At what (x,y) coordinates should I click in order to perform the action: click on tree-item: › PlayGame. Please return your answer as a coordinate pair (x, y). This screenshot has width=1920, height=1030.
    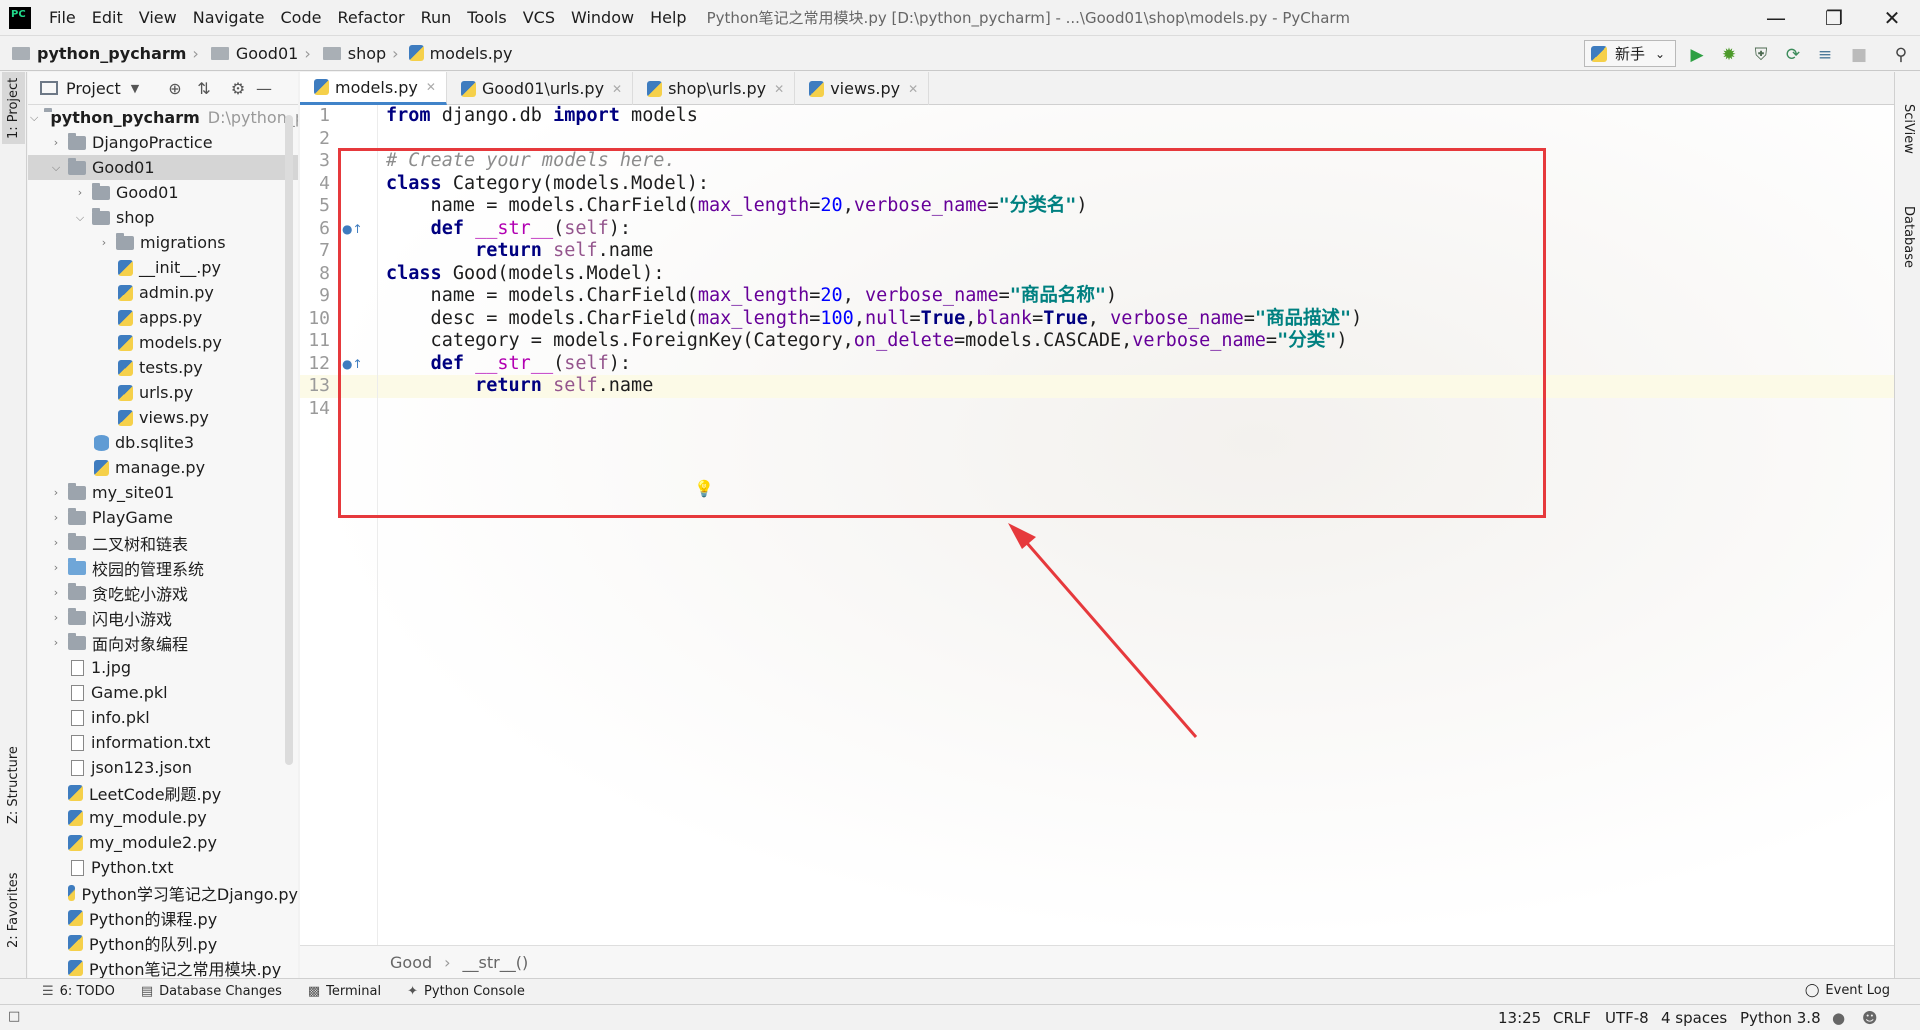
    Looking at the image, I should click on (163, 517).